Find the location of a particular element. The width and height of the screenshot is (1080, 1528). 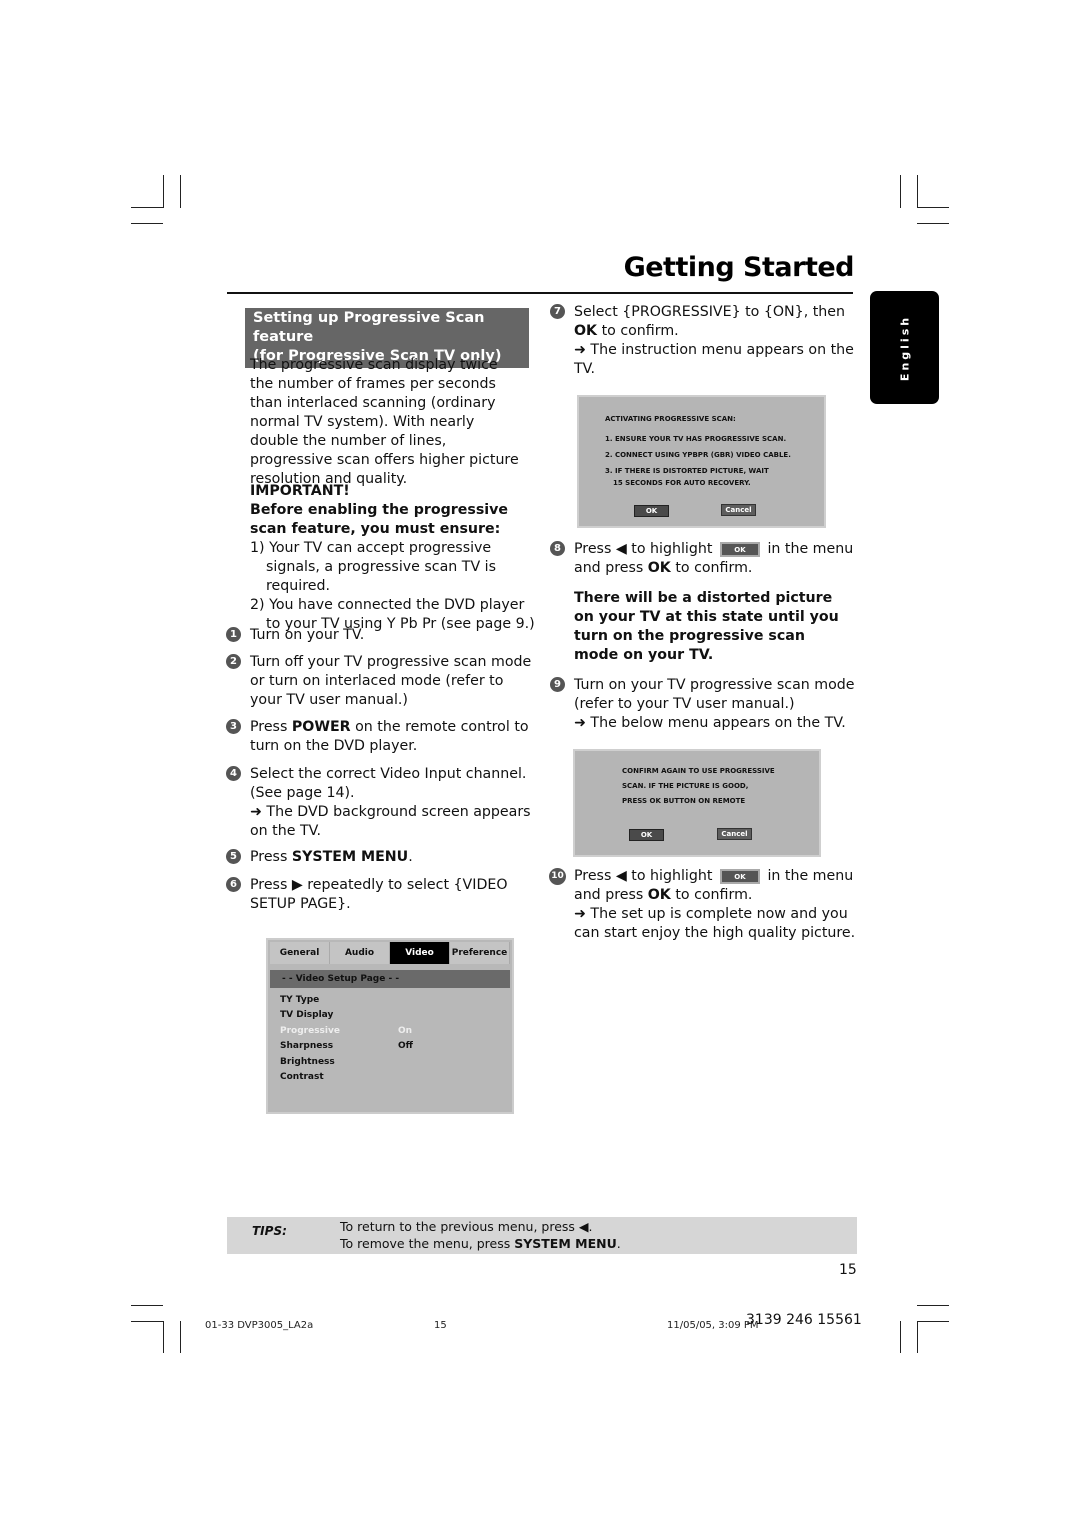

step-number-icon: 1 is located at coordinates (233, 634).